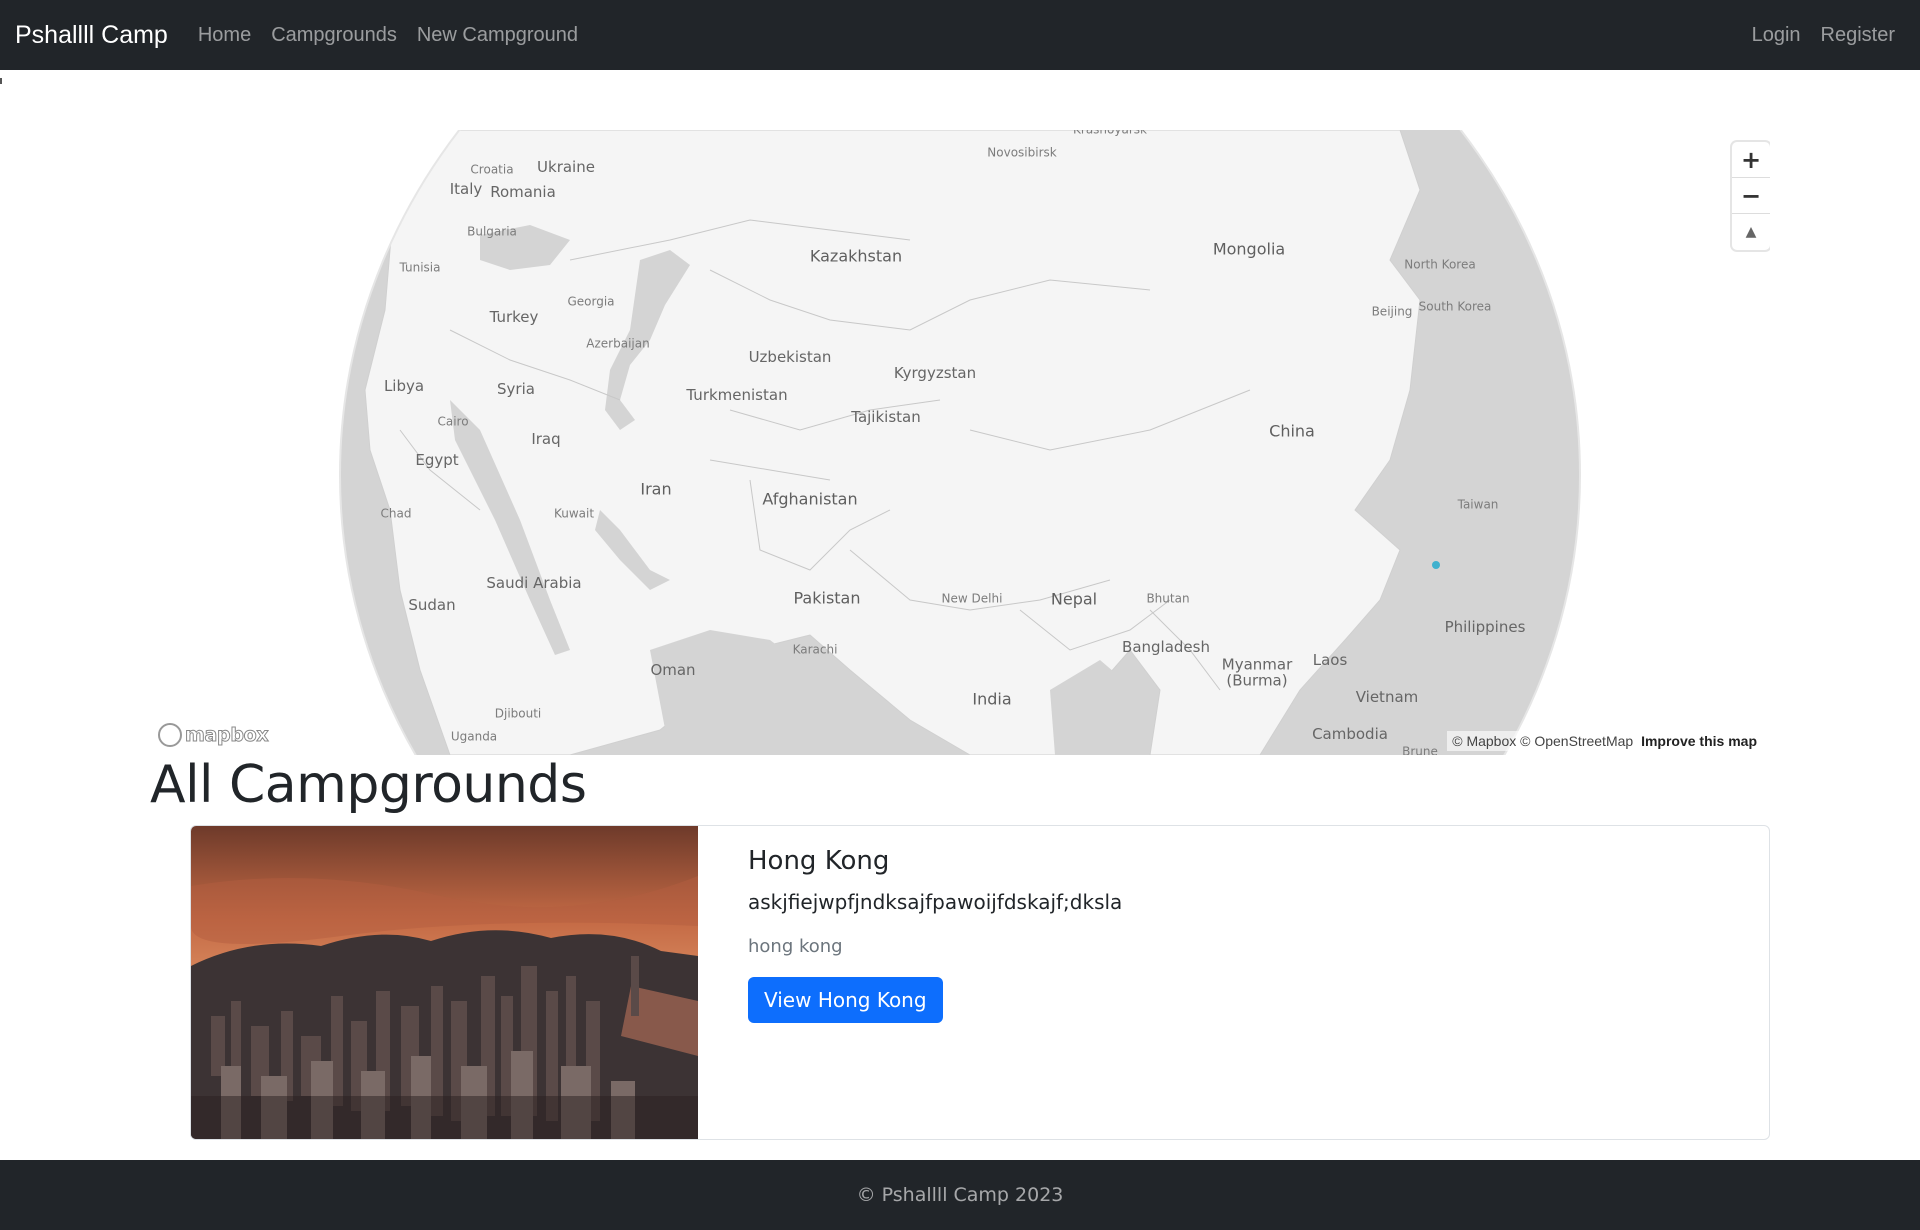 The image size is (1920, 1230). Describe the element at coordinates (1485, 627) in the screenshot. I see `map-label: Philippines` at that location.